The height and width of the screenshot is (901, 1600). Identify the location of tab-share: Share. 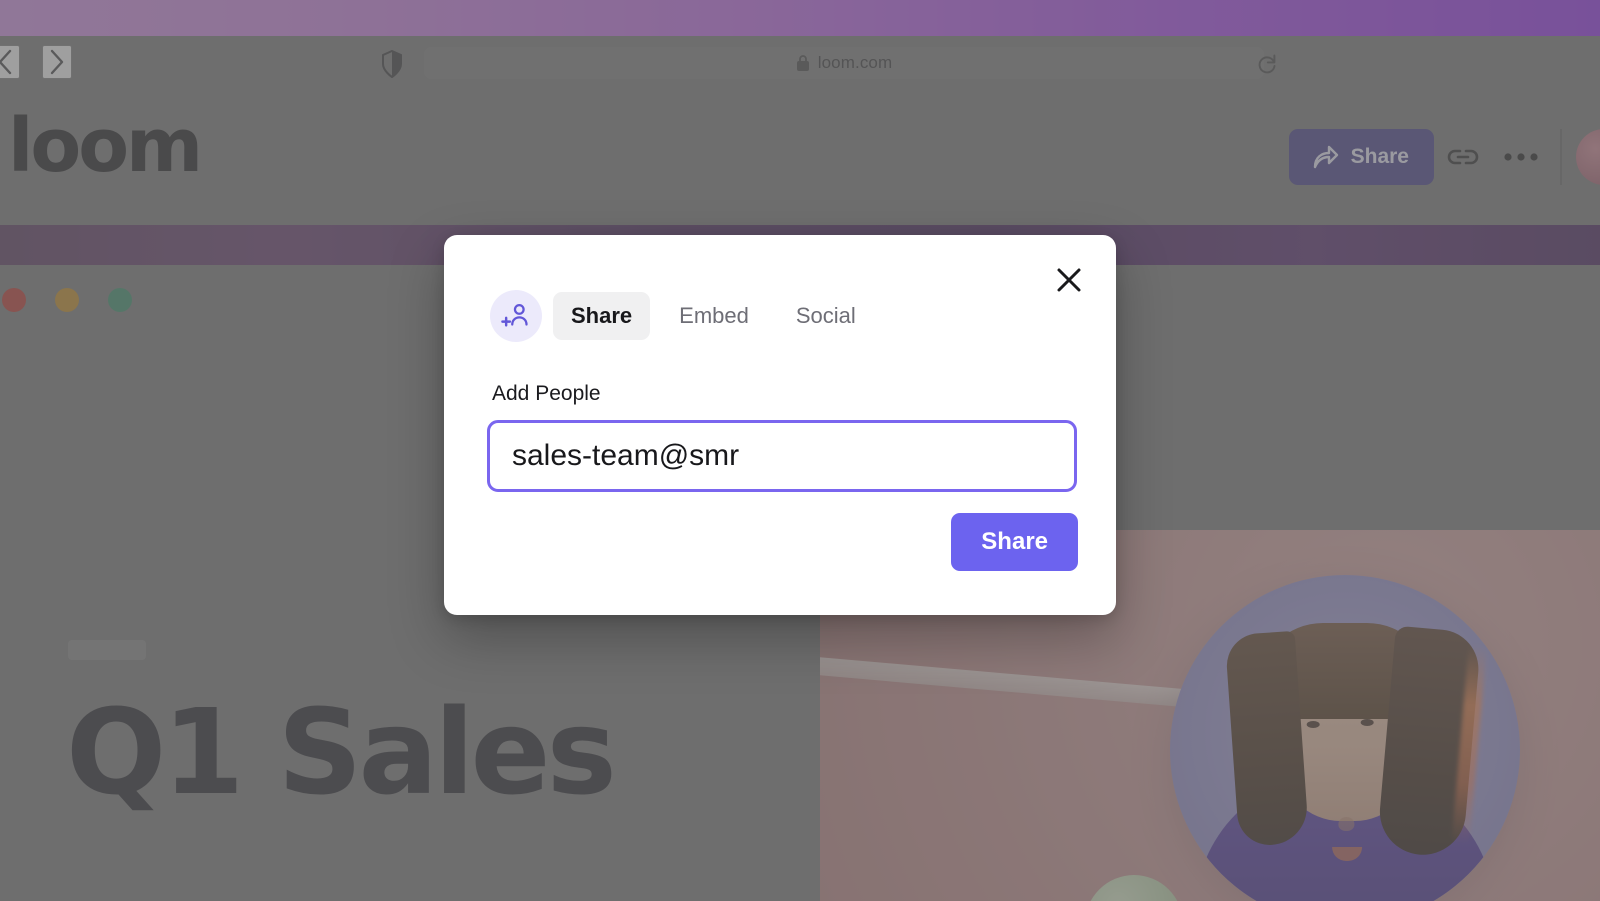
(602, 316).